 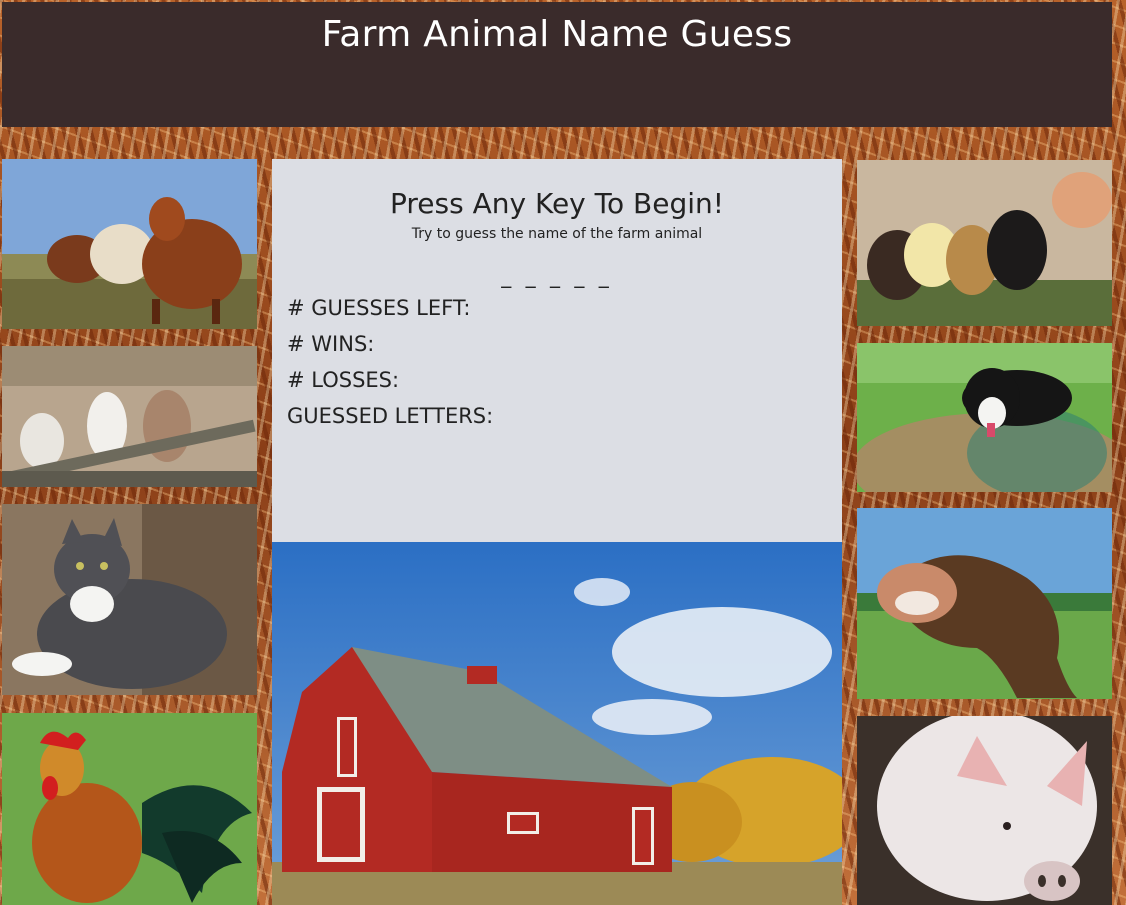 What do you see at coordinates (129, 809) in the screenshot?
I see `rooster-photo` at bounding box center [129, 809].